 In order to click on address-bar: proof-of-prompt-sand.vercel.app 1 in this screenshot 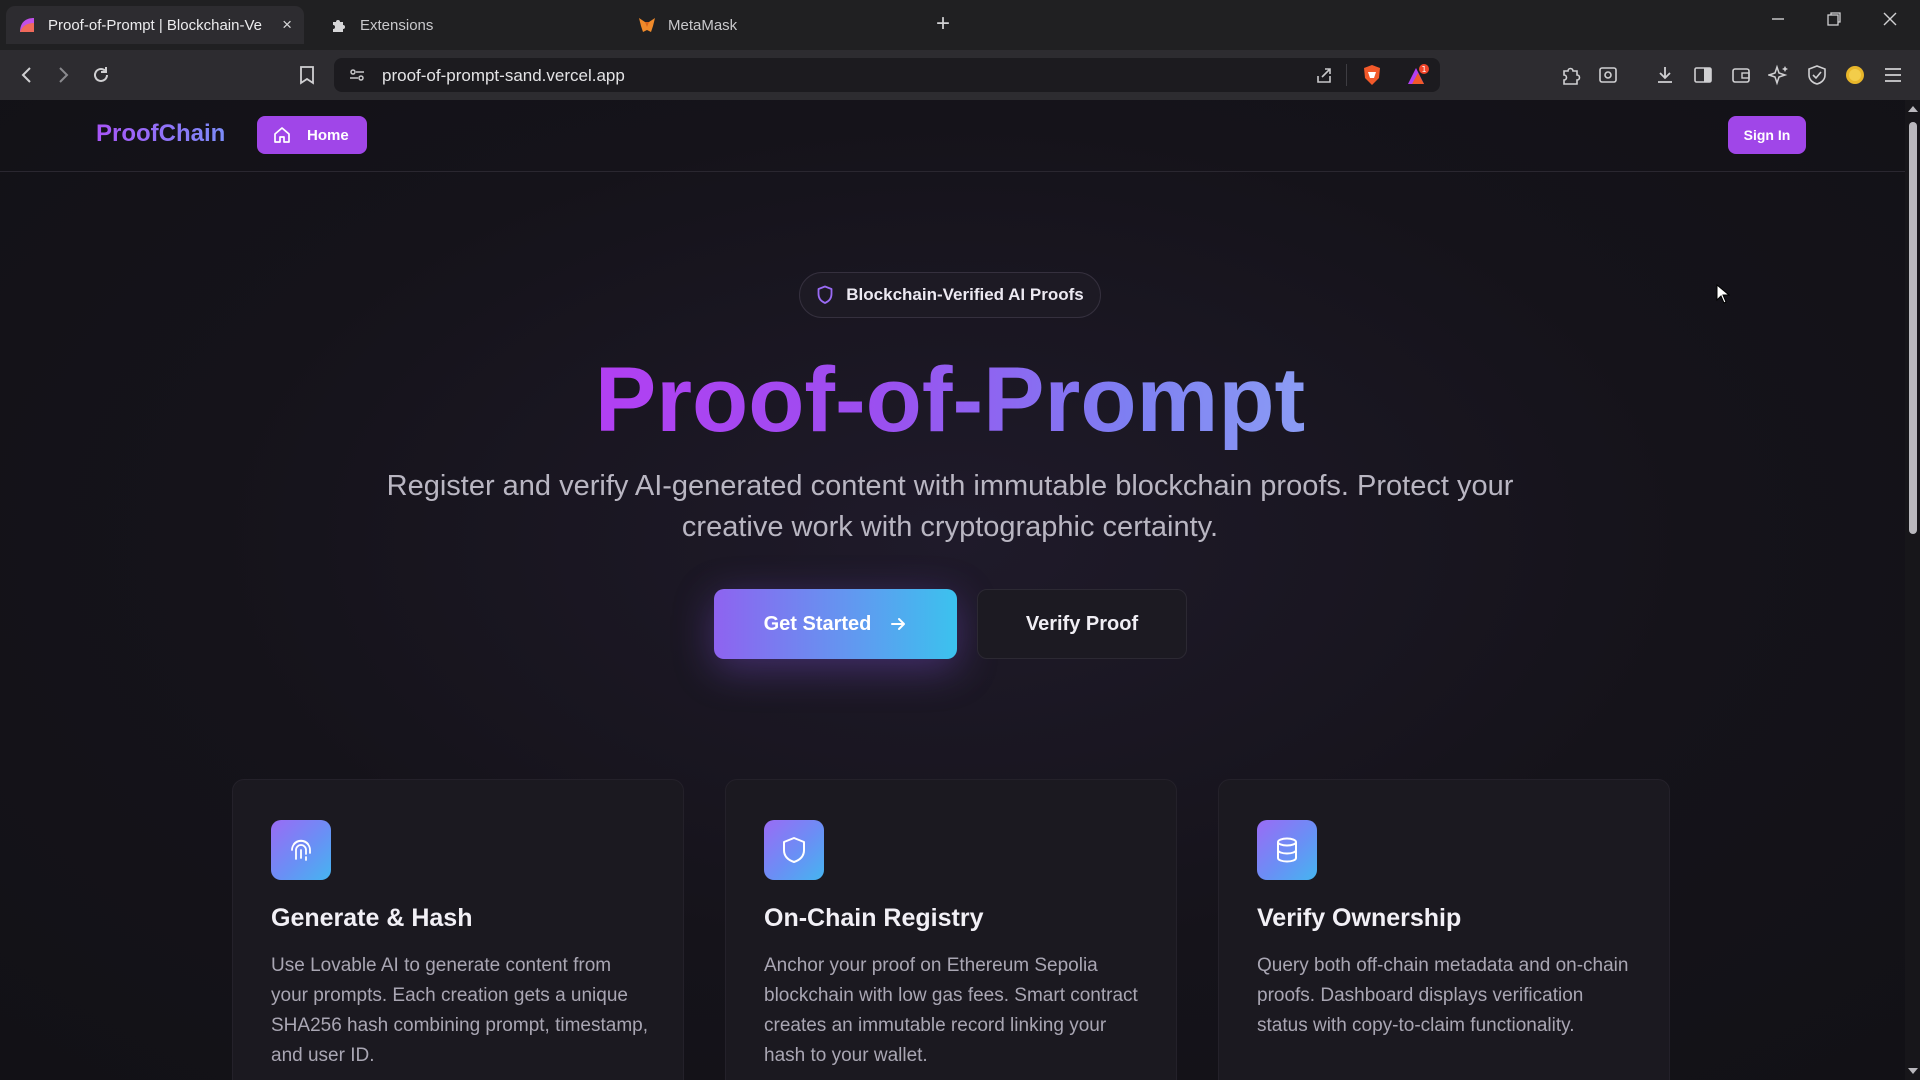, I will do `click(887, 75)`.